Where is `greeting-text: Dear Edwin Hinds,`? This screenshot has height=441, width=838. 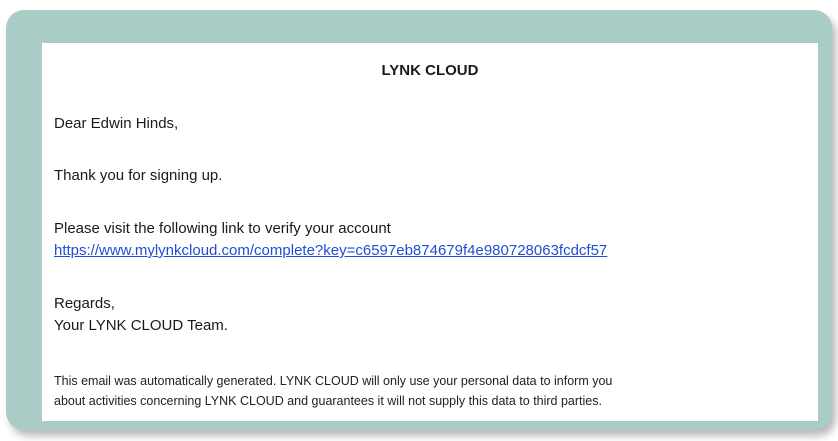 greeting-text: Dear Edwin Hinds, is located at coordinates (116, 123).